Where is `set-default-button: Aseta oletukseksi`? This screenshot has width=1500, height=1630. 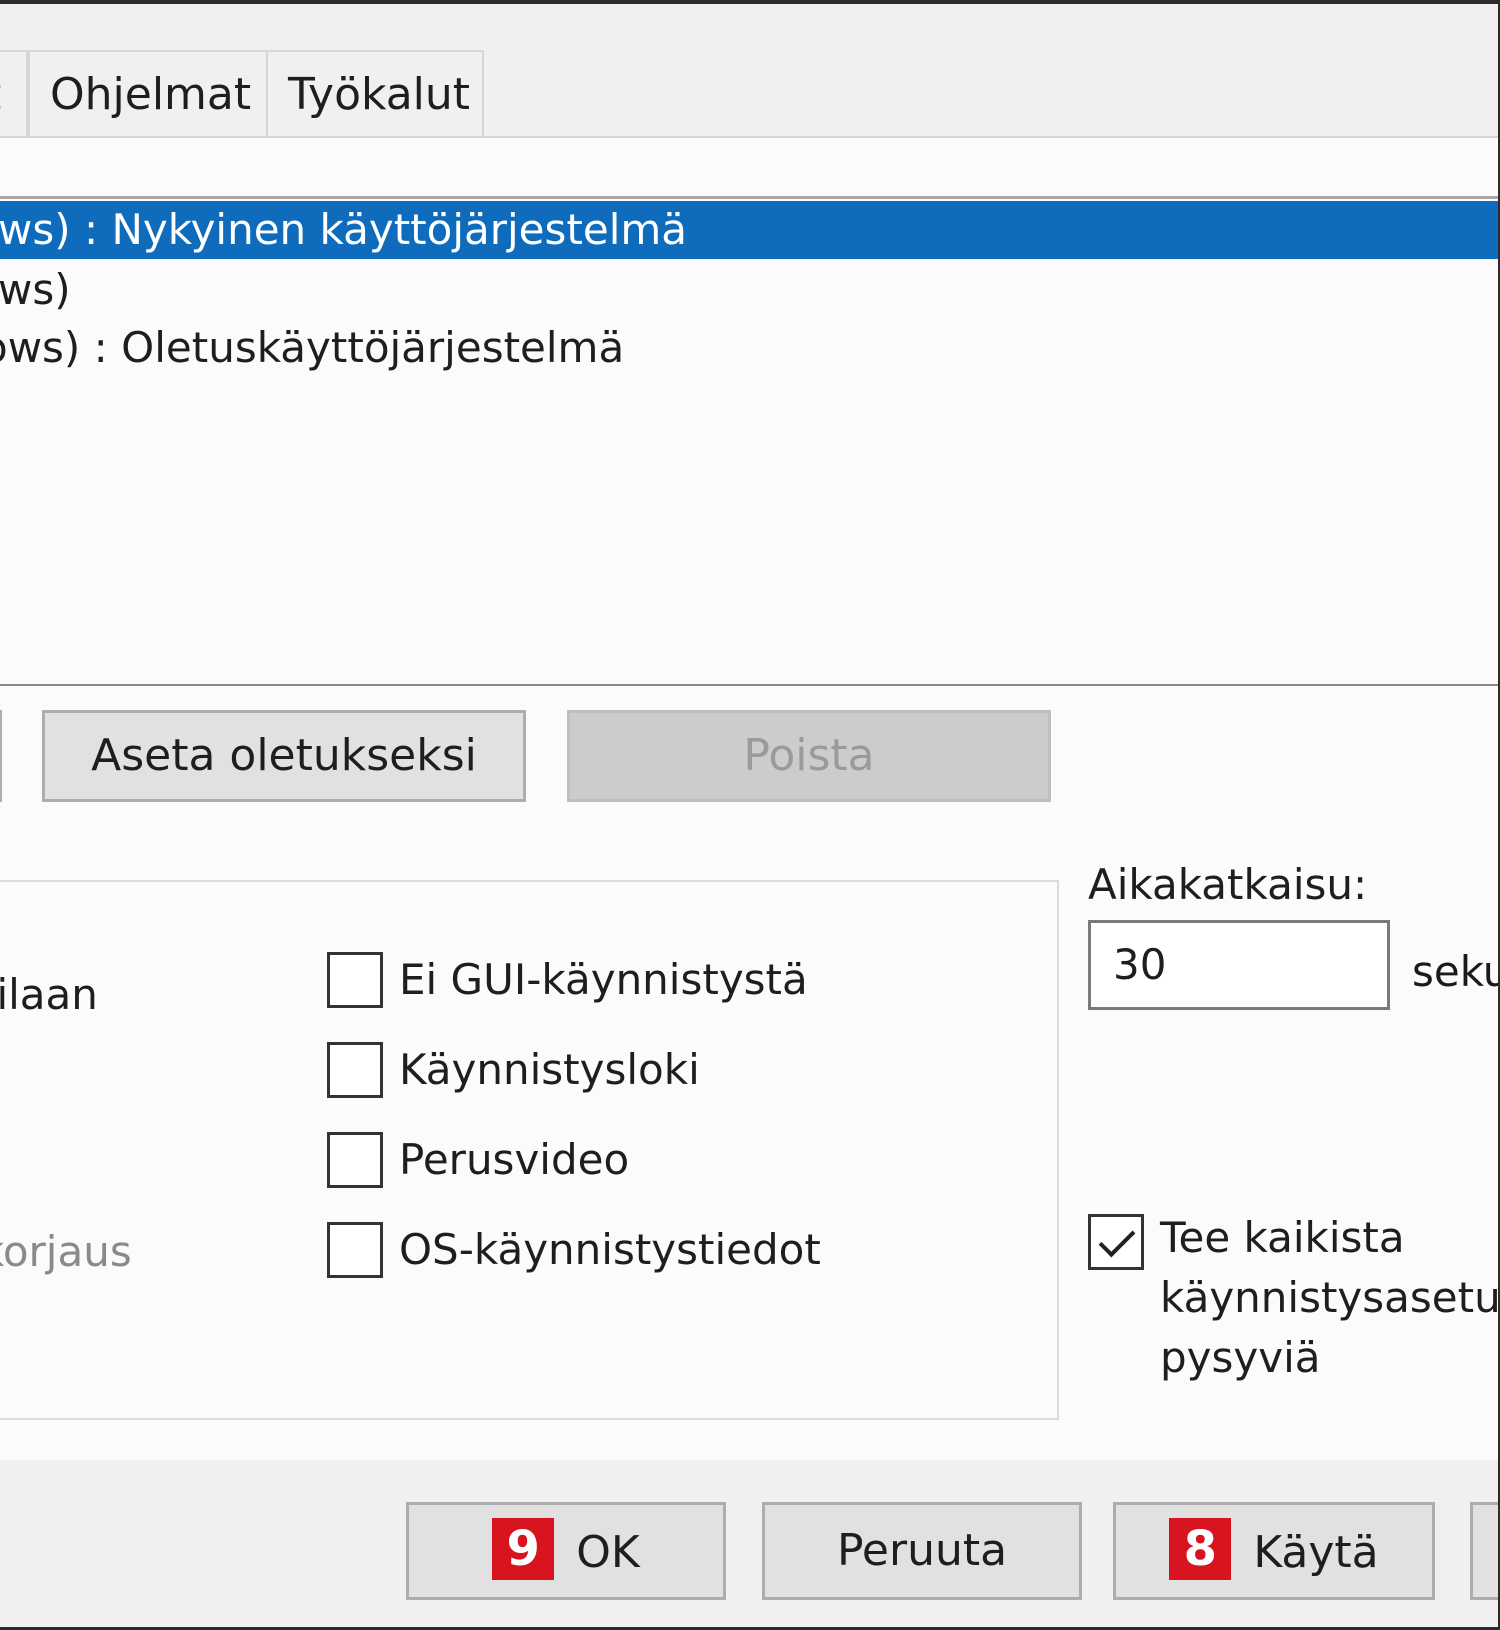 set-default-button: Aseta oletukseksi is located at coordinates (284, 756).